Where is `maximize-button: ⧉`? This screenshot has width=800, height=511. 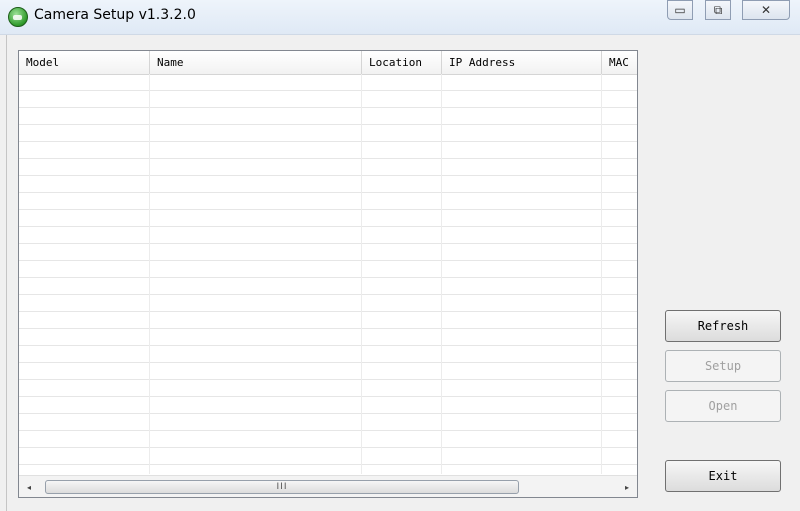 maximize-button: ⧉ is located at coordinates (718, 10).